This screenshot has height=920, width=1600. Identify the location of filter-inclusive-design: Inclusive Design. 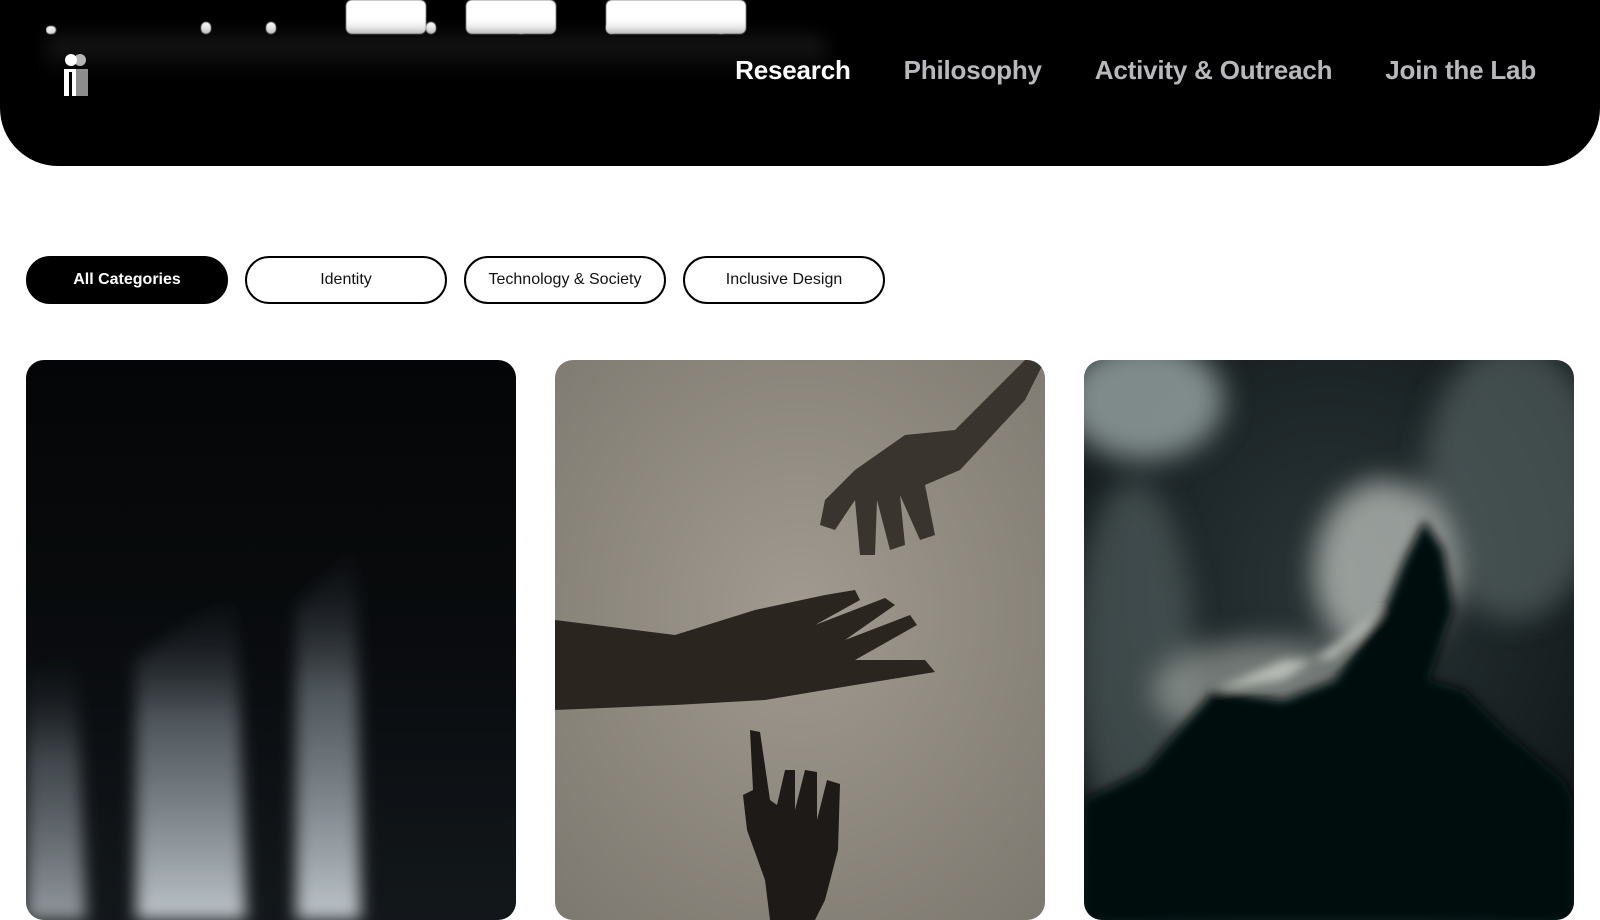
(784, 280).